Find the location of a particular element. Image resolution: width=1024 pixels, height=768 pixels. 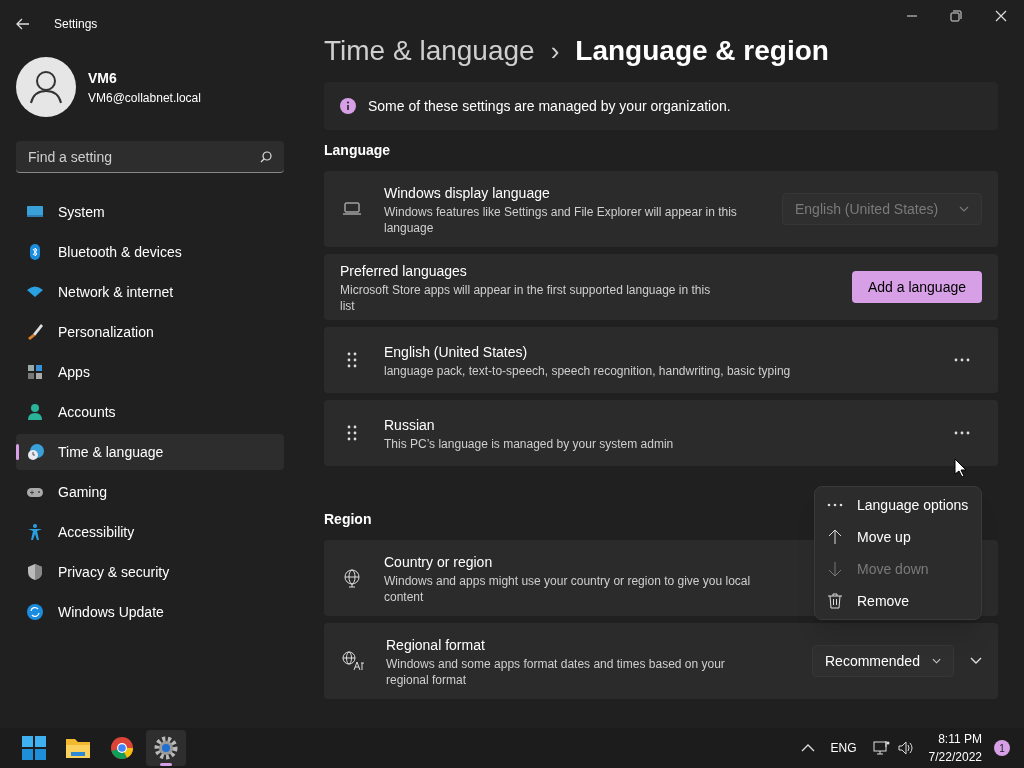

sidebar-item: System is located at coordinates (150, 212).